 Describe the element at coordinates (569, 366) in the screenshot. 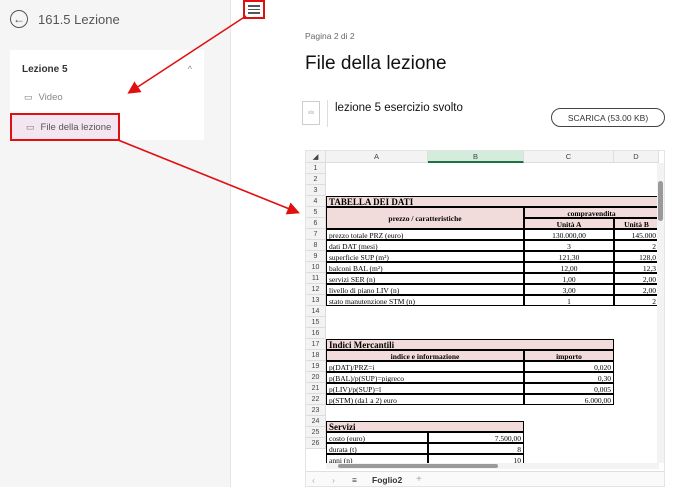

I see `table2-row-value: 0,020` at that location.